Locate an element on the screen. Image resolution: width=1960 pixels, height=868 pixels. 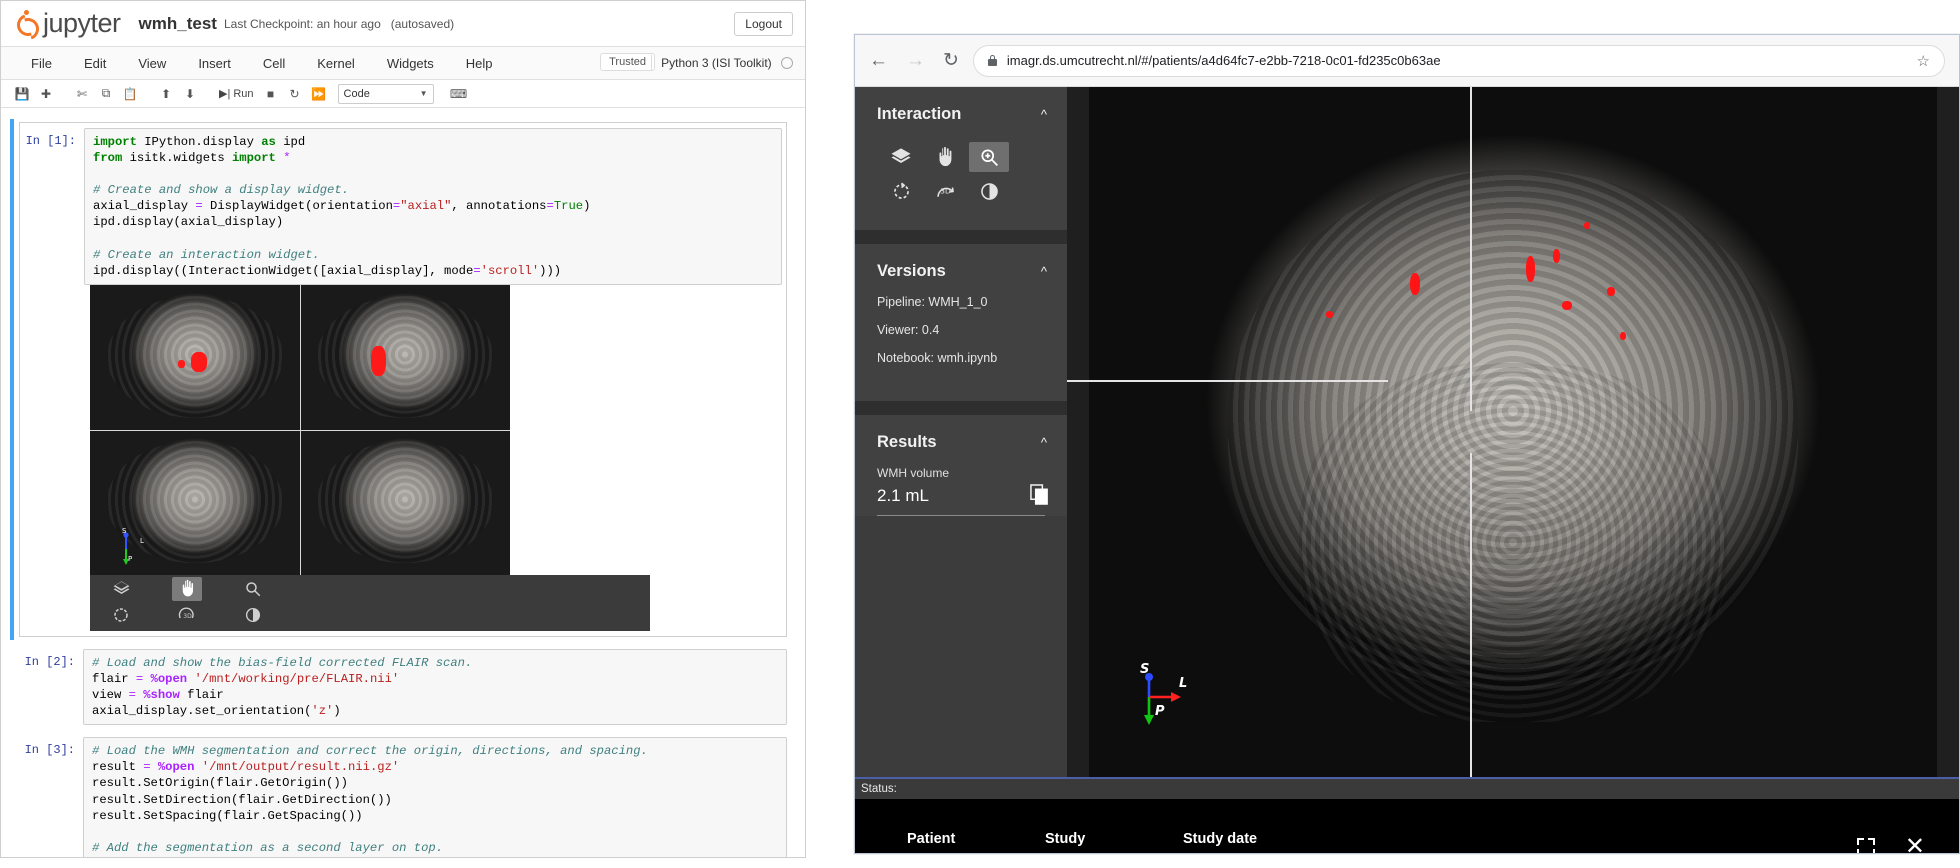
code-line: # Create an interaction widget. is located at coordinates (206, 254).